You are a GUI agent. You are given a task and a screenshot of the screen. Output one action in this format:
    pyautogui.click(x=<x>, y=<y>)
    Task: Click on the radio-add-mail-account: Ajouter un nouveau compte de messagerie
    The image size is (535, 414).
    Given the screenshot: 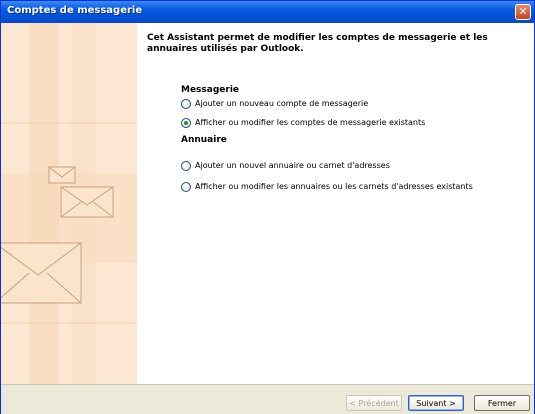 What is the action you would take?
    pyautogui.click(x=274, y=103)
    